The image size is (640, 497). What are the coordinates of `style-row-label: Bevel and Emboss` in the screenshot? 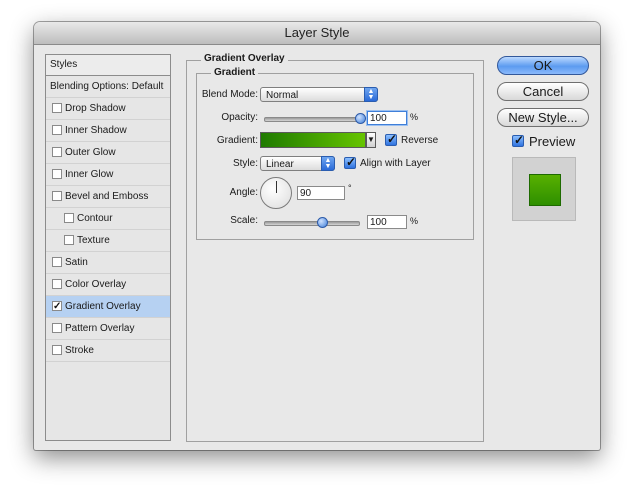 It's located at (107, 196).